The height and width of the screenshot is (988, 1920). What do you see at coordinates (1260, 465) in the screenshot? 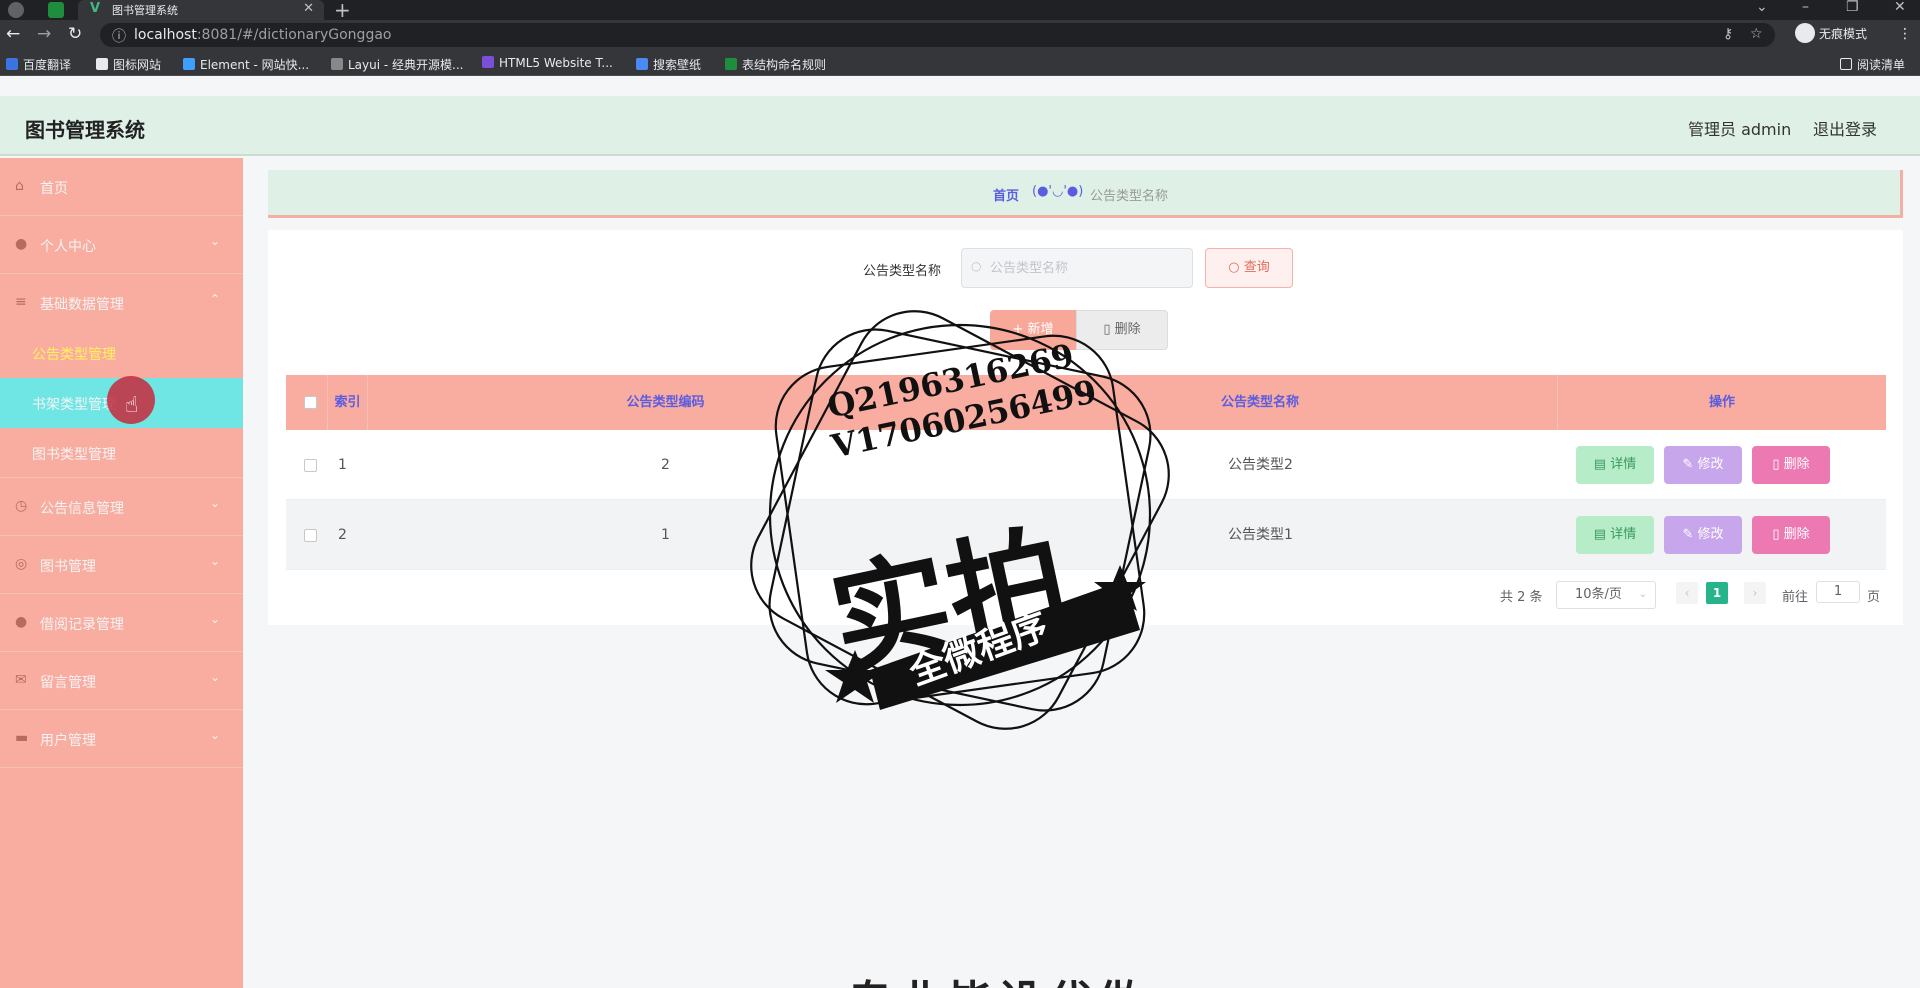
I see `cell-name: 公告类型2` at bounding box center [1260, 465].